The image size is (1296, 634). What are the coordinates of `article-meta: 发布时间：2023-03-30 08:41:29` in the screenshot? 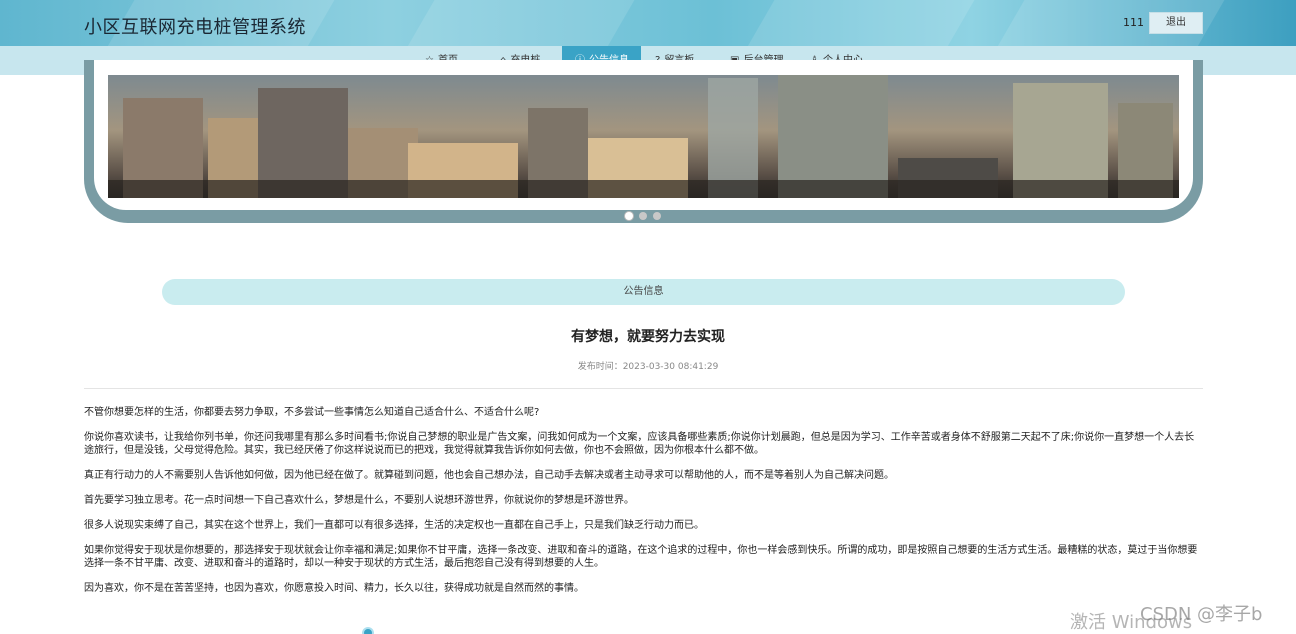 It's located at (648, 365).